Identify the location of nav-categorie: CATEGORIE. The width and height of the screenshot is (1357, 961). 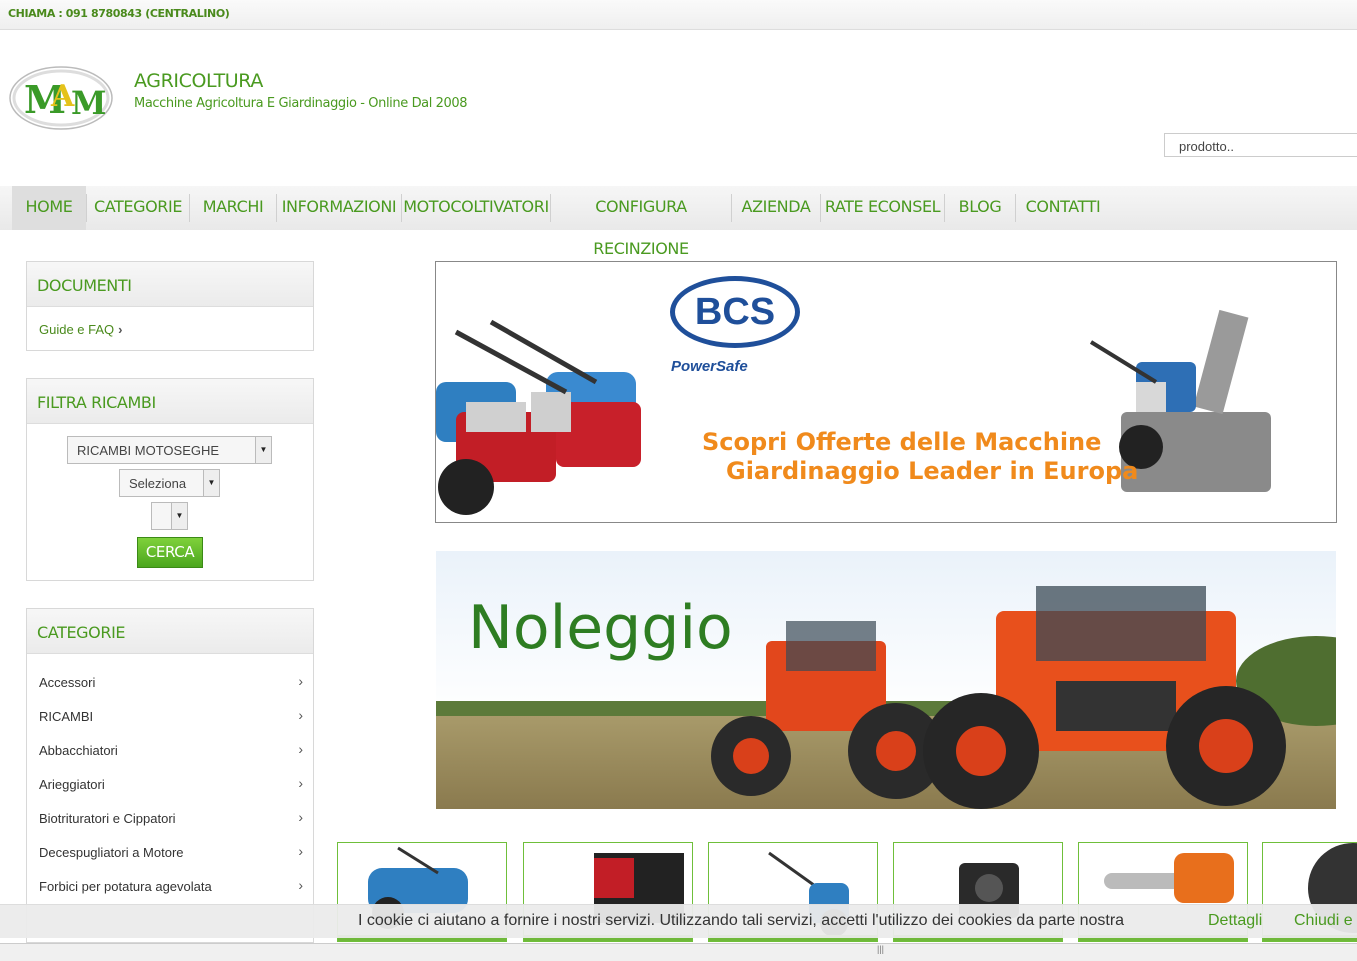
(138, 208).